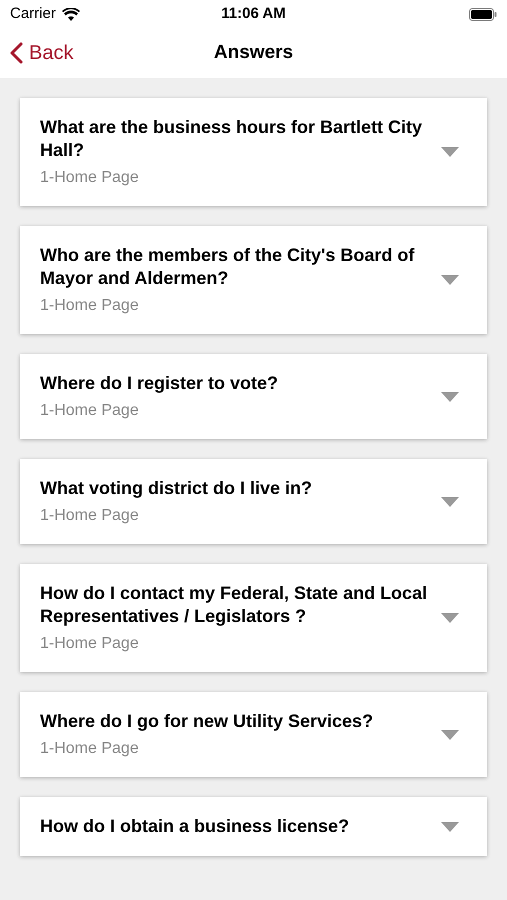 This screenshot has height=900, width=507. I want to click on question-card: Where do I go for new Utility Services? 1-Home Page, so click(253, 734).